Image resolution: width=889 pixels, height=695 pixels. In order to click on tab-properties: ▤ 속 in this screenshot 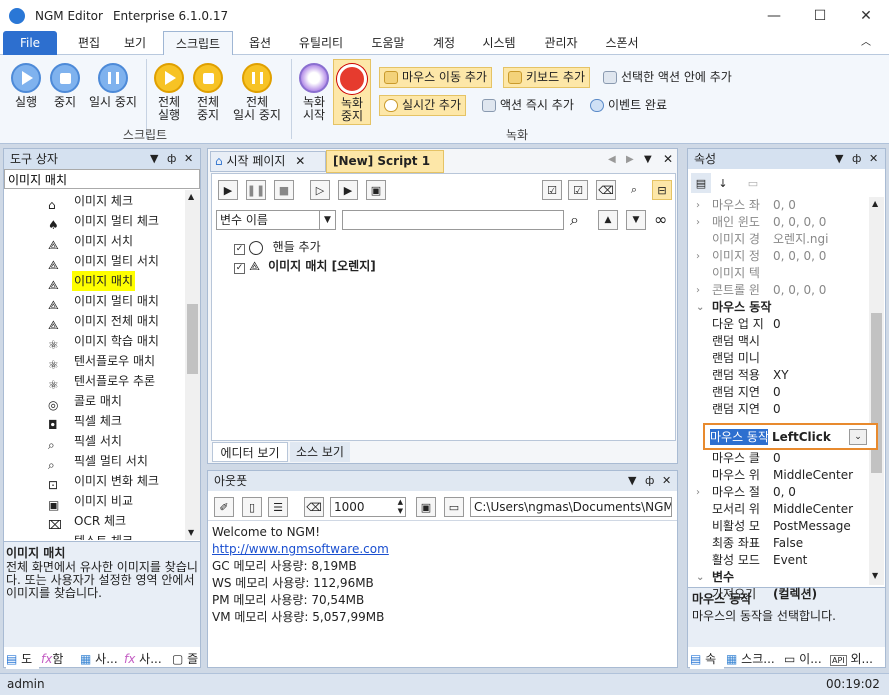, I will do `click(707, 659)`.